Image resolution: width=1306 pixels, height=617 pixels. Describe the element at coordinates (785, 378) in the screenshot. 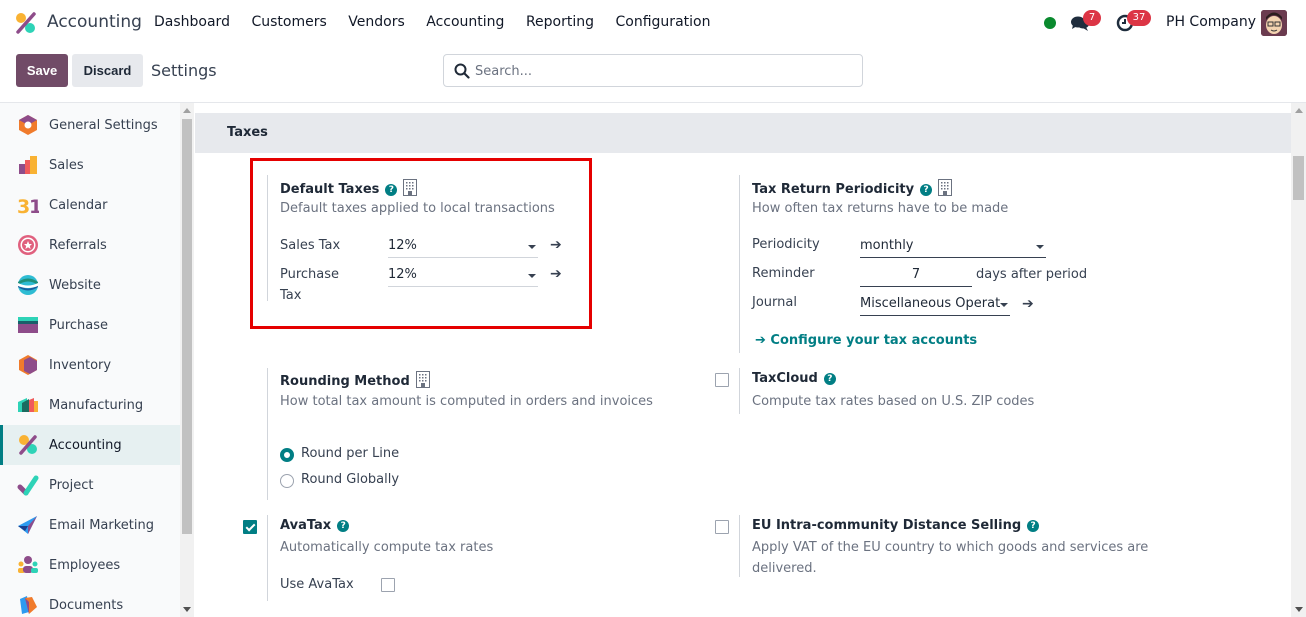

I see `taxcloud-title-text: TaxCloud` at that location.